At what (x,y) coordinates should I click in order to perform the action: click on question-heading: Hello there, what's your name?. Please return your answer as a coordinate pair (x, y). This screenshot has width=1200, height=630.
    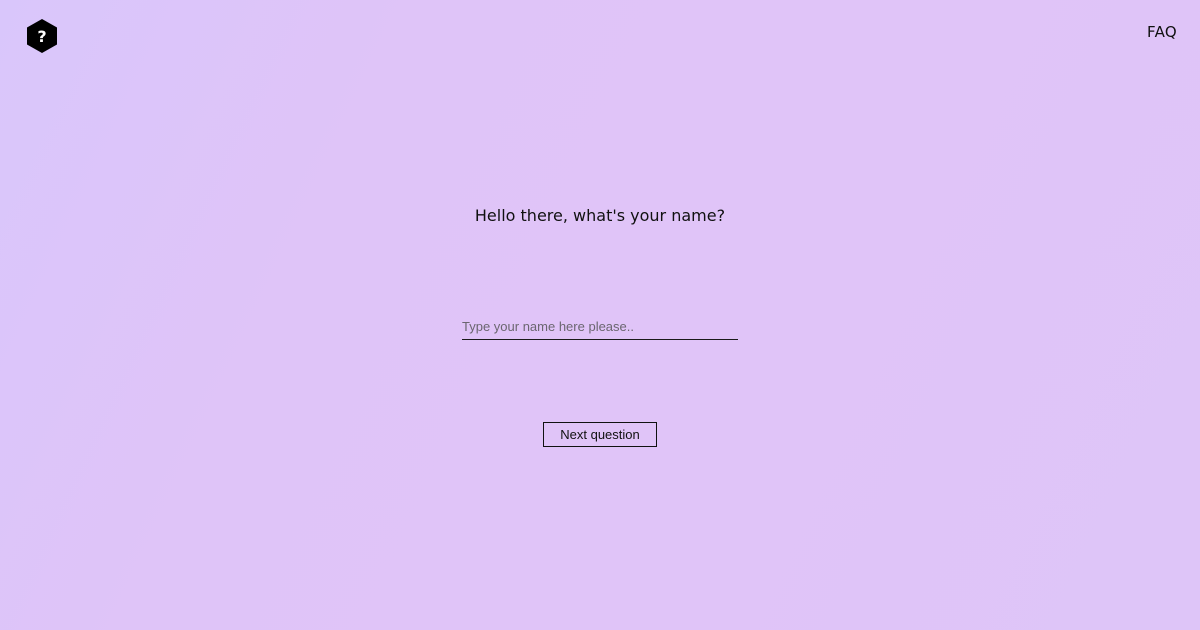
    Looking at the image, I should click on (600, 215).